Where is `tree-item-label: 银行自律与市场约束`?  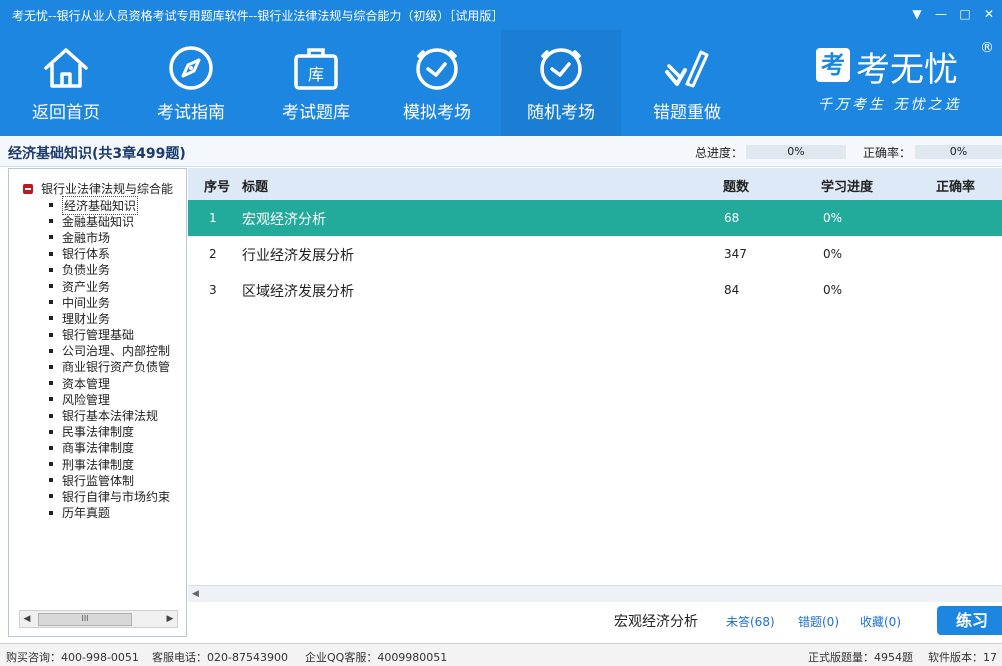
tree-item-label: 银行自律与市场约束 is located at coordinates (116, 496).